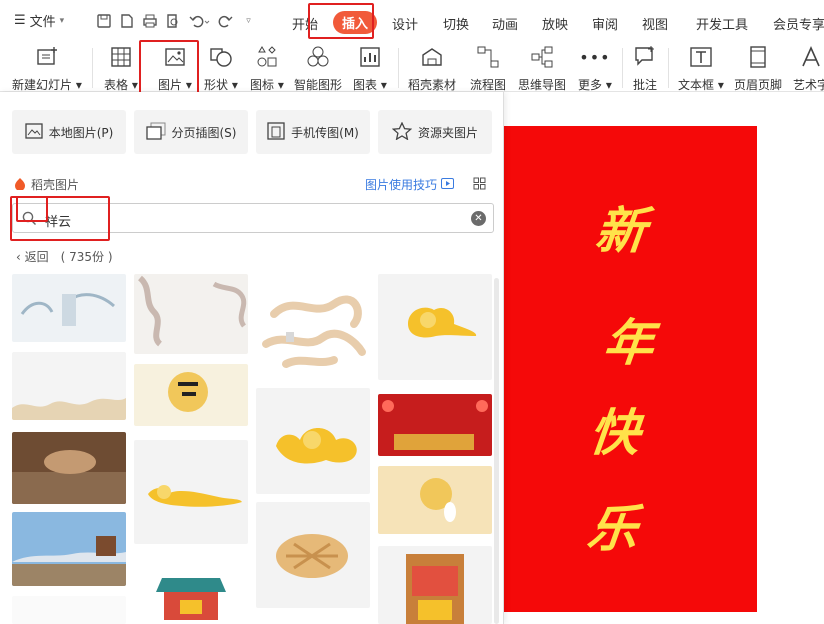 The image size is (824, 624). I want to click on tab-slideshow: 放映, so click(555, 23).